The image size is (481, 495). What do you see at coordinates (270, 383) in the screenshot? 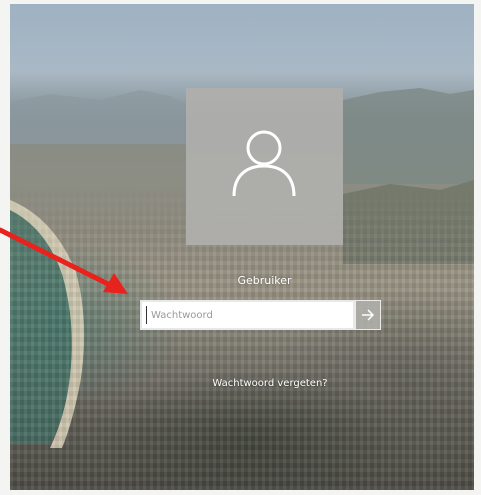
I see `forgot-password-link: Wachtwoord vergeten?` at bounding box center [270, 383].